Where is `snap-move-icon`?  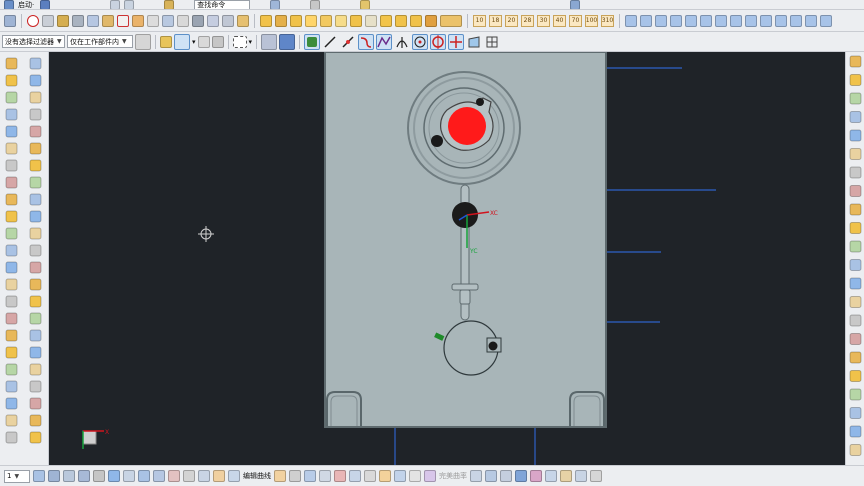 snap-move-icon is located at coordinates (217, 41).